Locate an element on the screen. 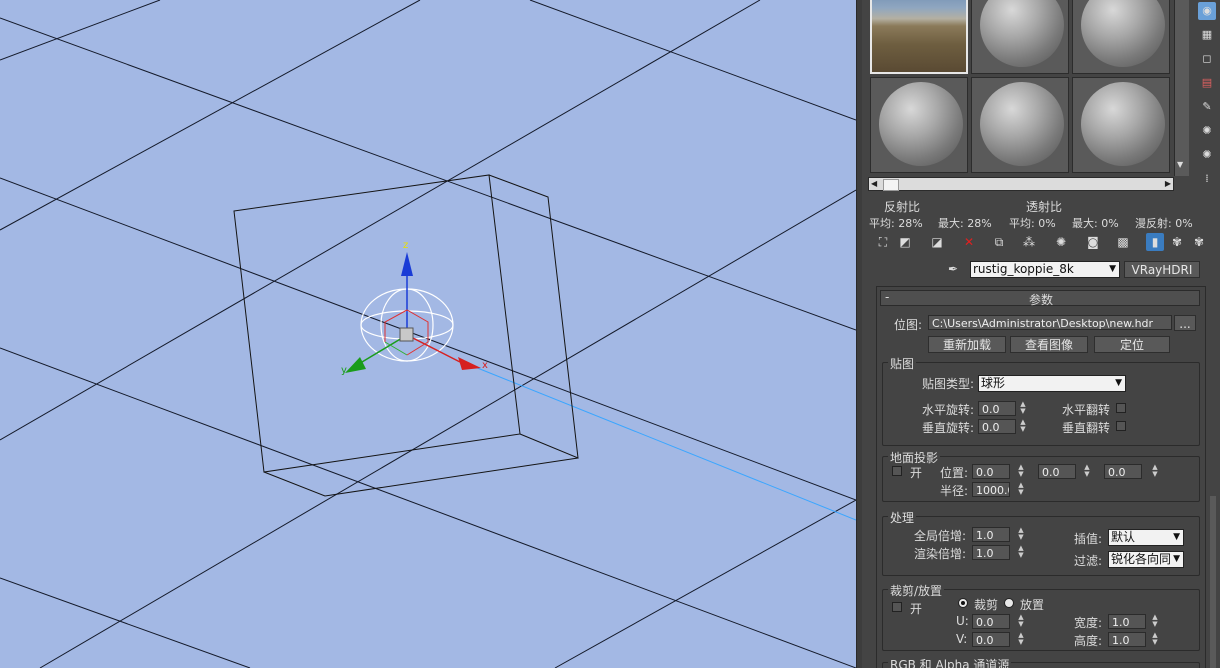 This screenshot has height=668, width=1220. global-mult-spinner: ▲ ▼ is located at coordinates (1021, 534).